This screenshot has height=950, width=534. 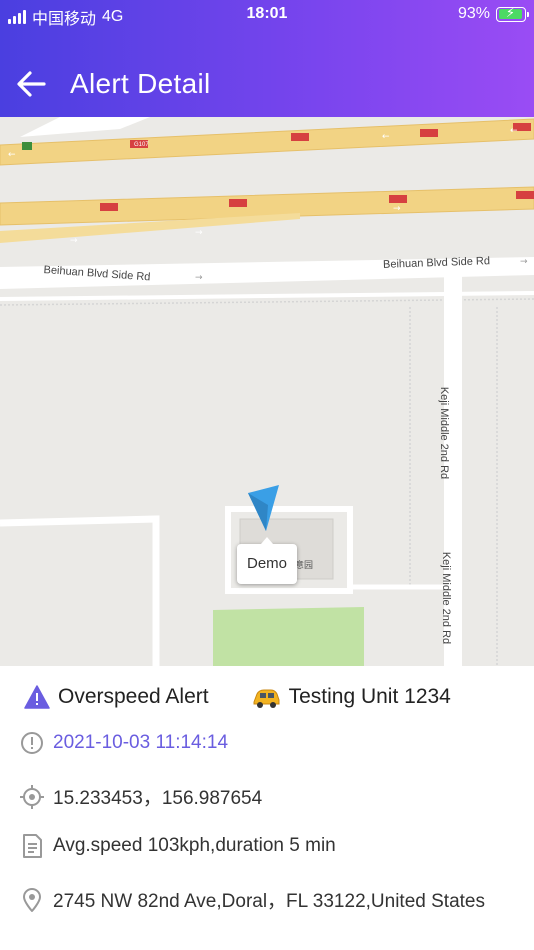 I want to click on description-row: Avg.speed 103kph,duration 5 min, so click(x=267, y=846).